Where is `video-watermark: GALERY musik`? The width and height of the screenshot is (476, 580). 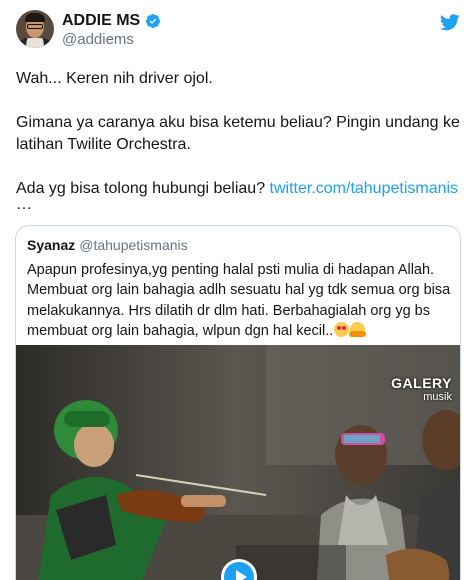 video-watermark: GALERY musik is located at coordinates (421, 389).